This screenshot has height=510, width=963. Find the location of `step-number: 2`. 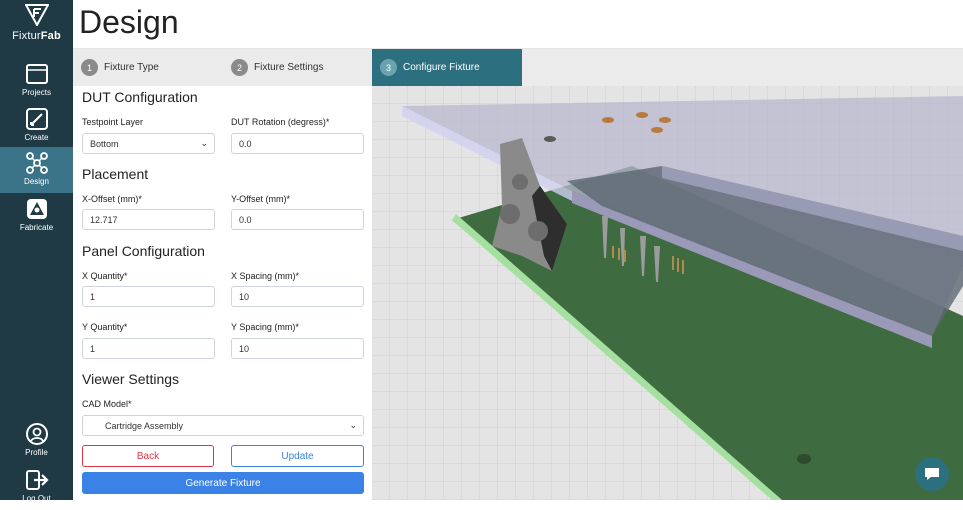

step-number: 2 is located at coordinates (239, 67).